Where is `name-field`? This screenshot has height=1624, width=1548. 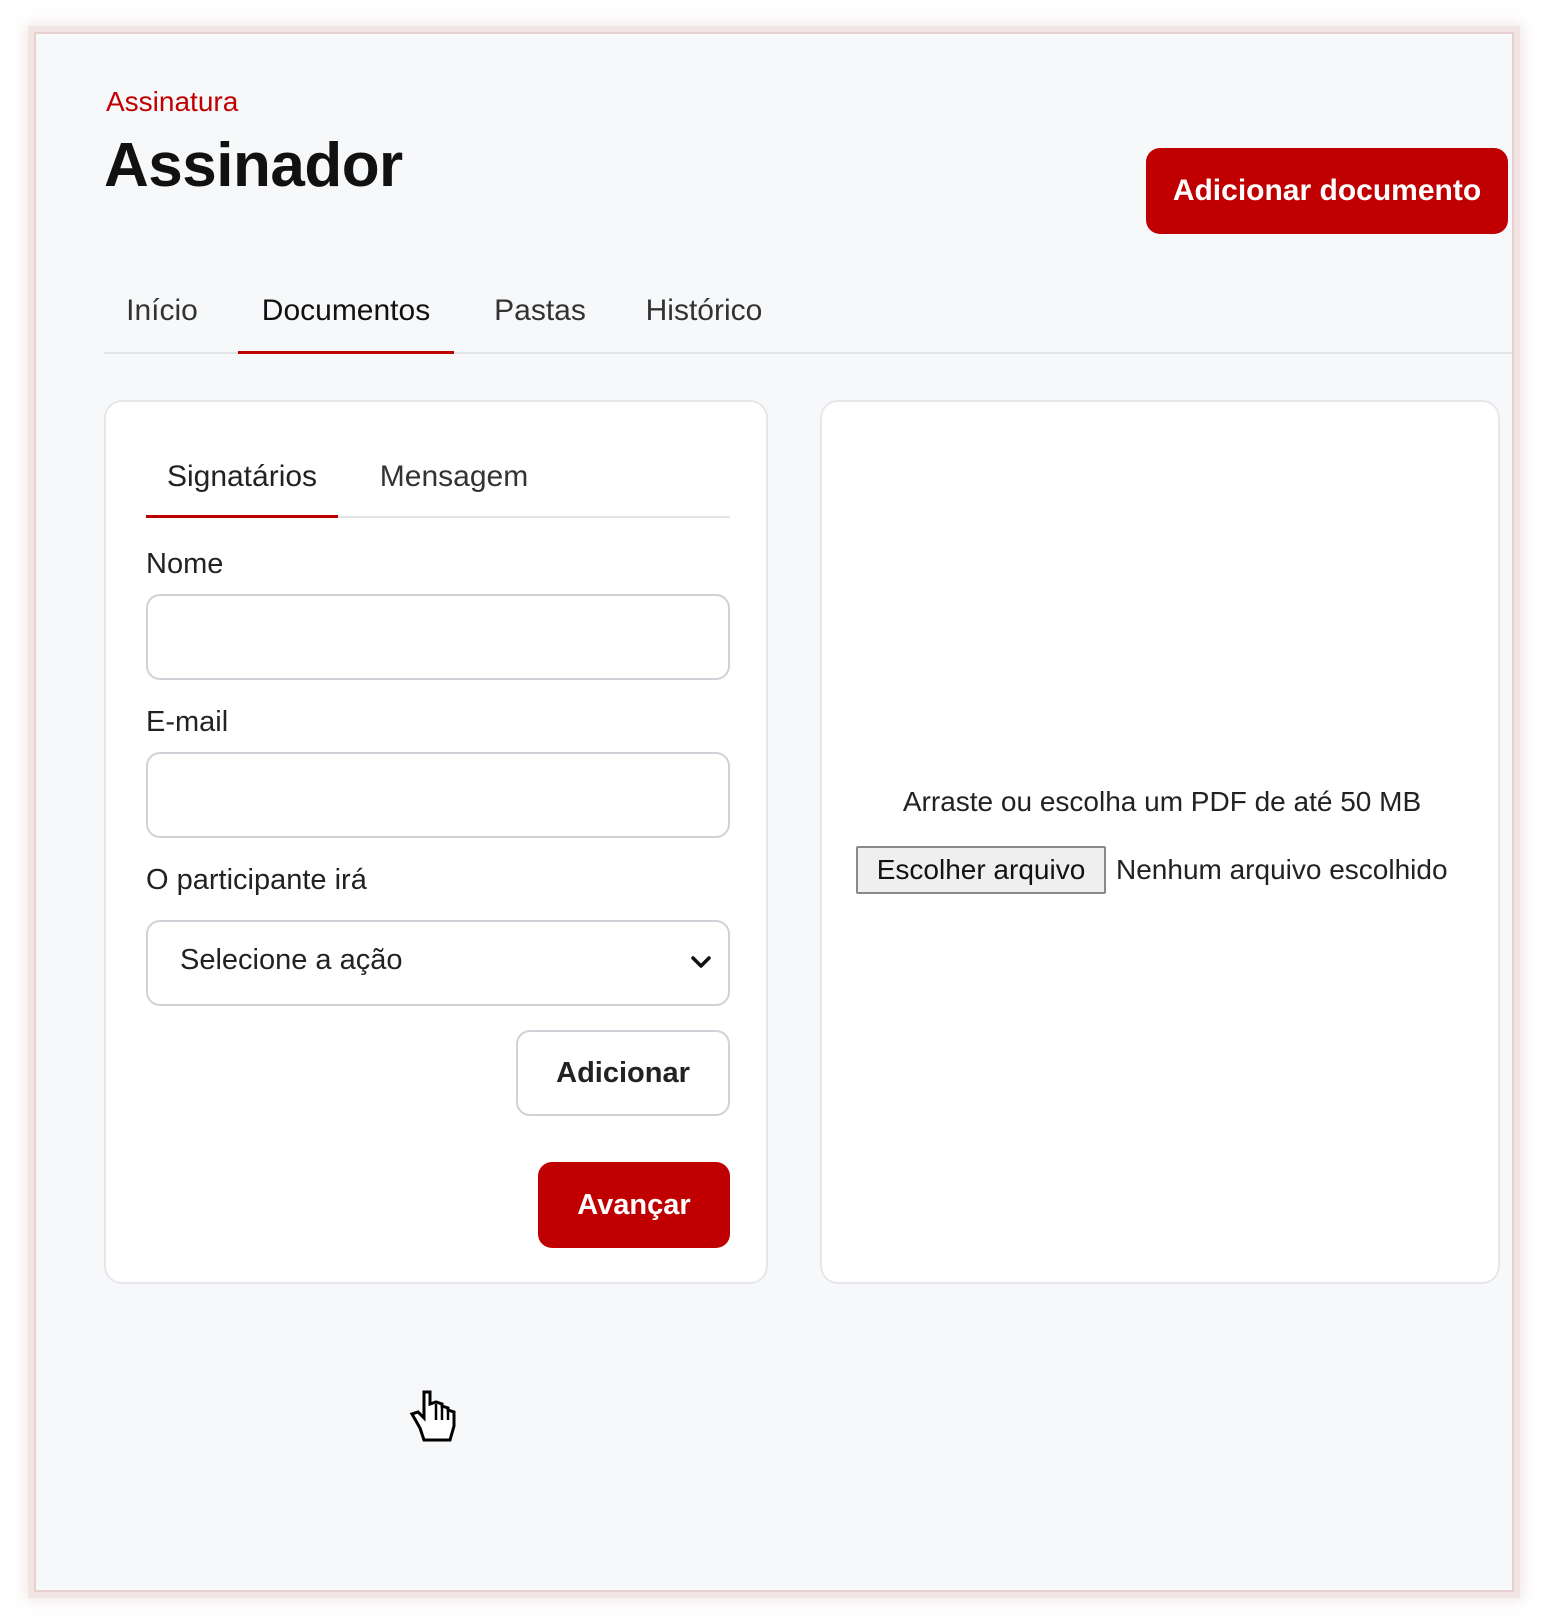
name-field is located at coordinates (438, 637).